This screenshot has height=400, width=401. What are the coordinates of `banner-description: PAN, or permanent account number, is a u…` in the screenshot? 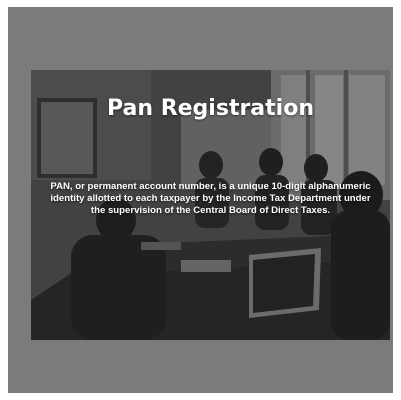 It's located at (210, 198).